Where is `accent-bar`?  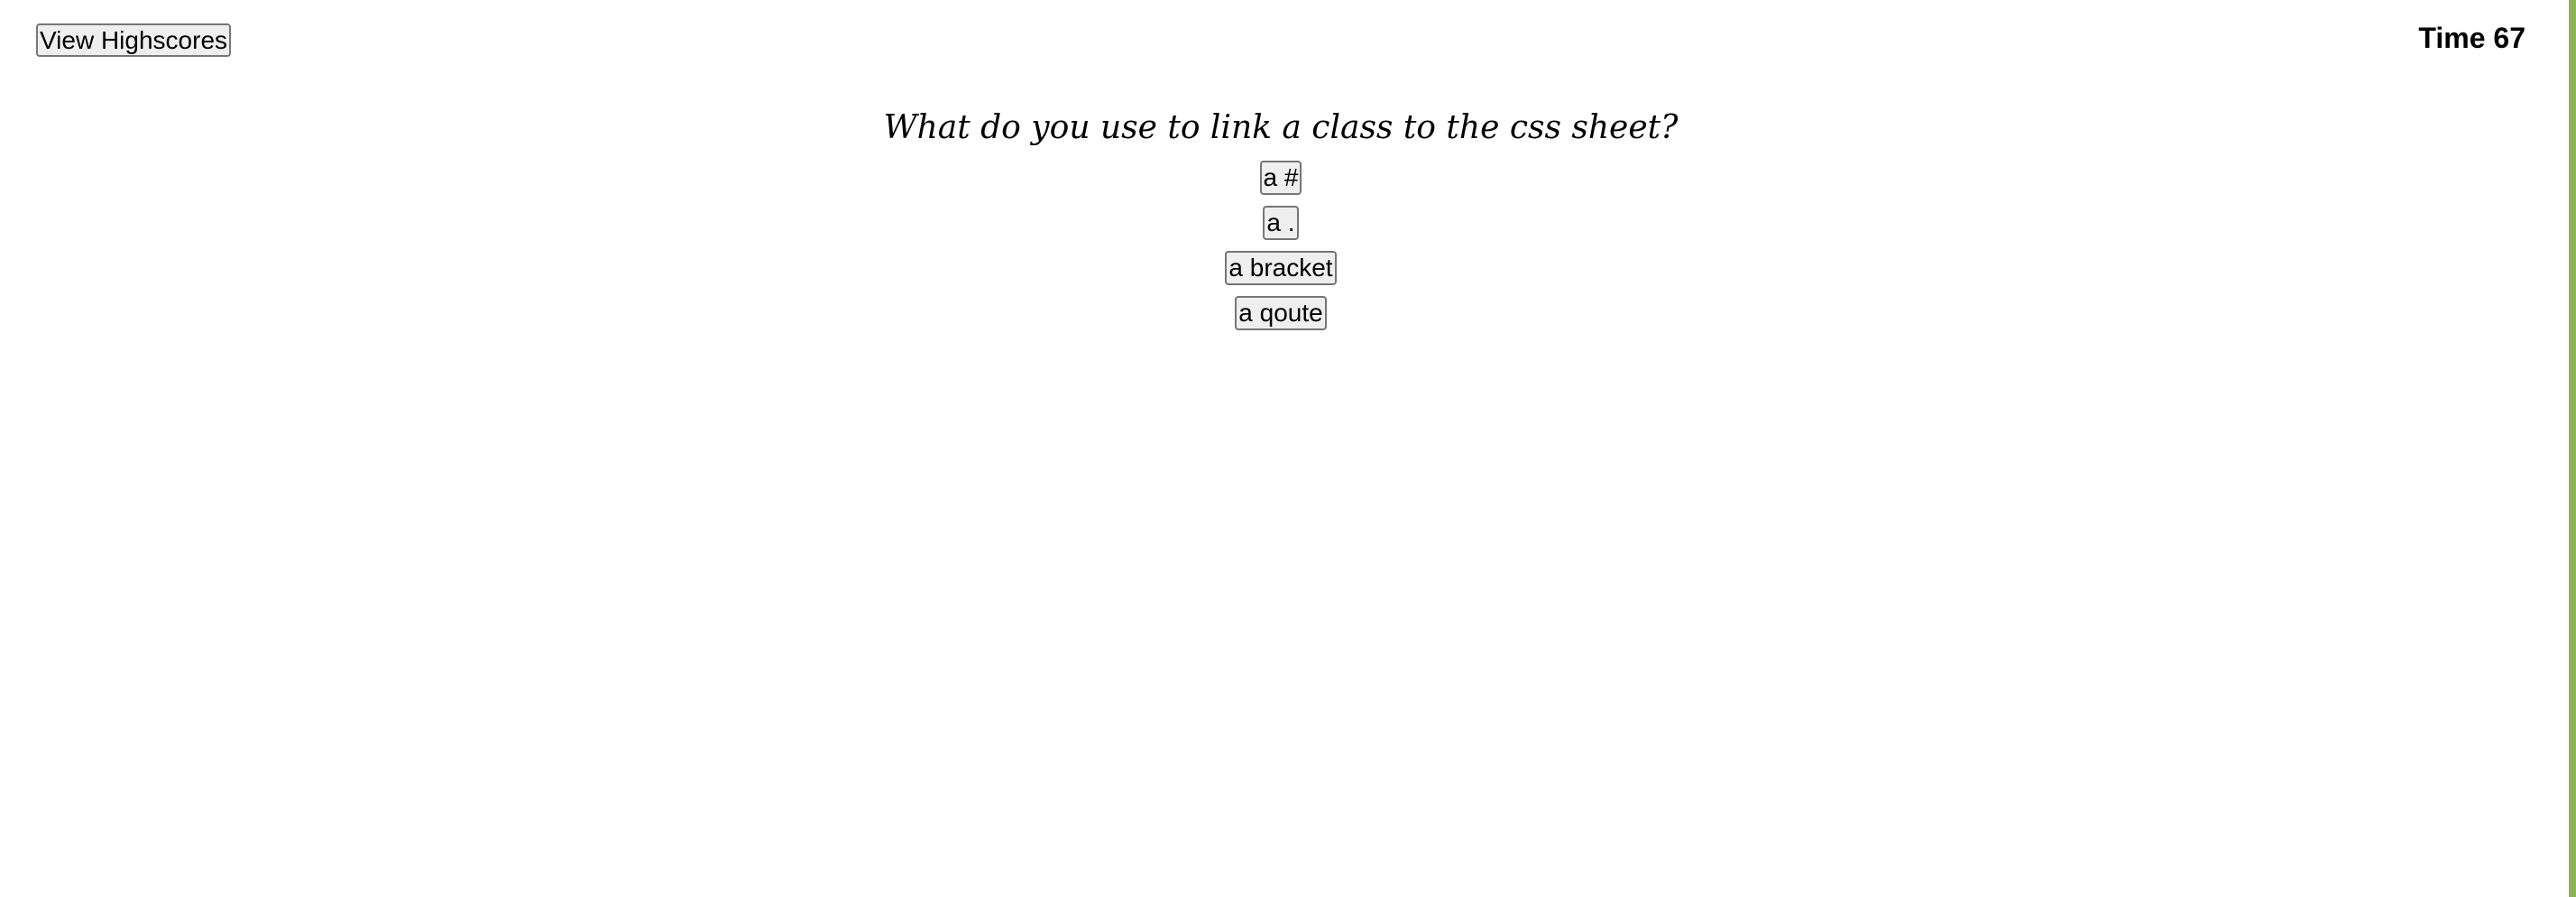 accent-bar is located at coordinates (2572, 448).